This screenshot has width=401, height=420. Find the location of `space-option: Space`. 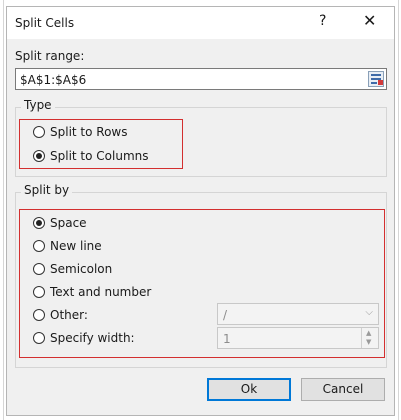

space-option: Space is located at coordinates (60, 223).